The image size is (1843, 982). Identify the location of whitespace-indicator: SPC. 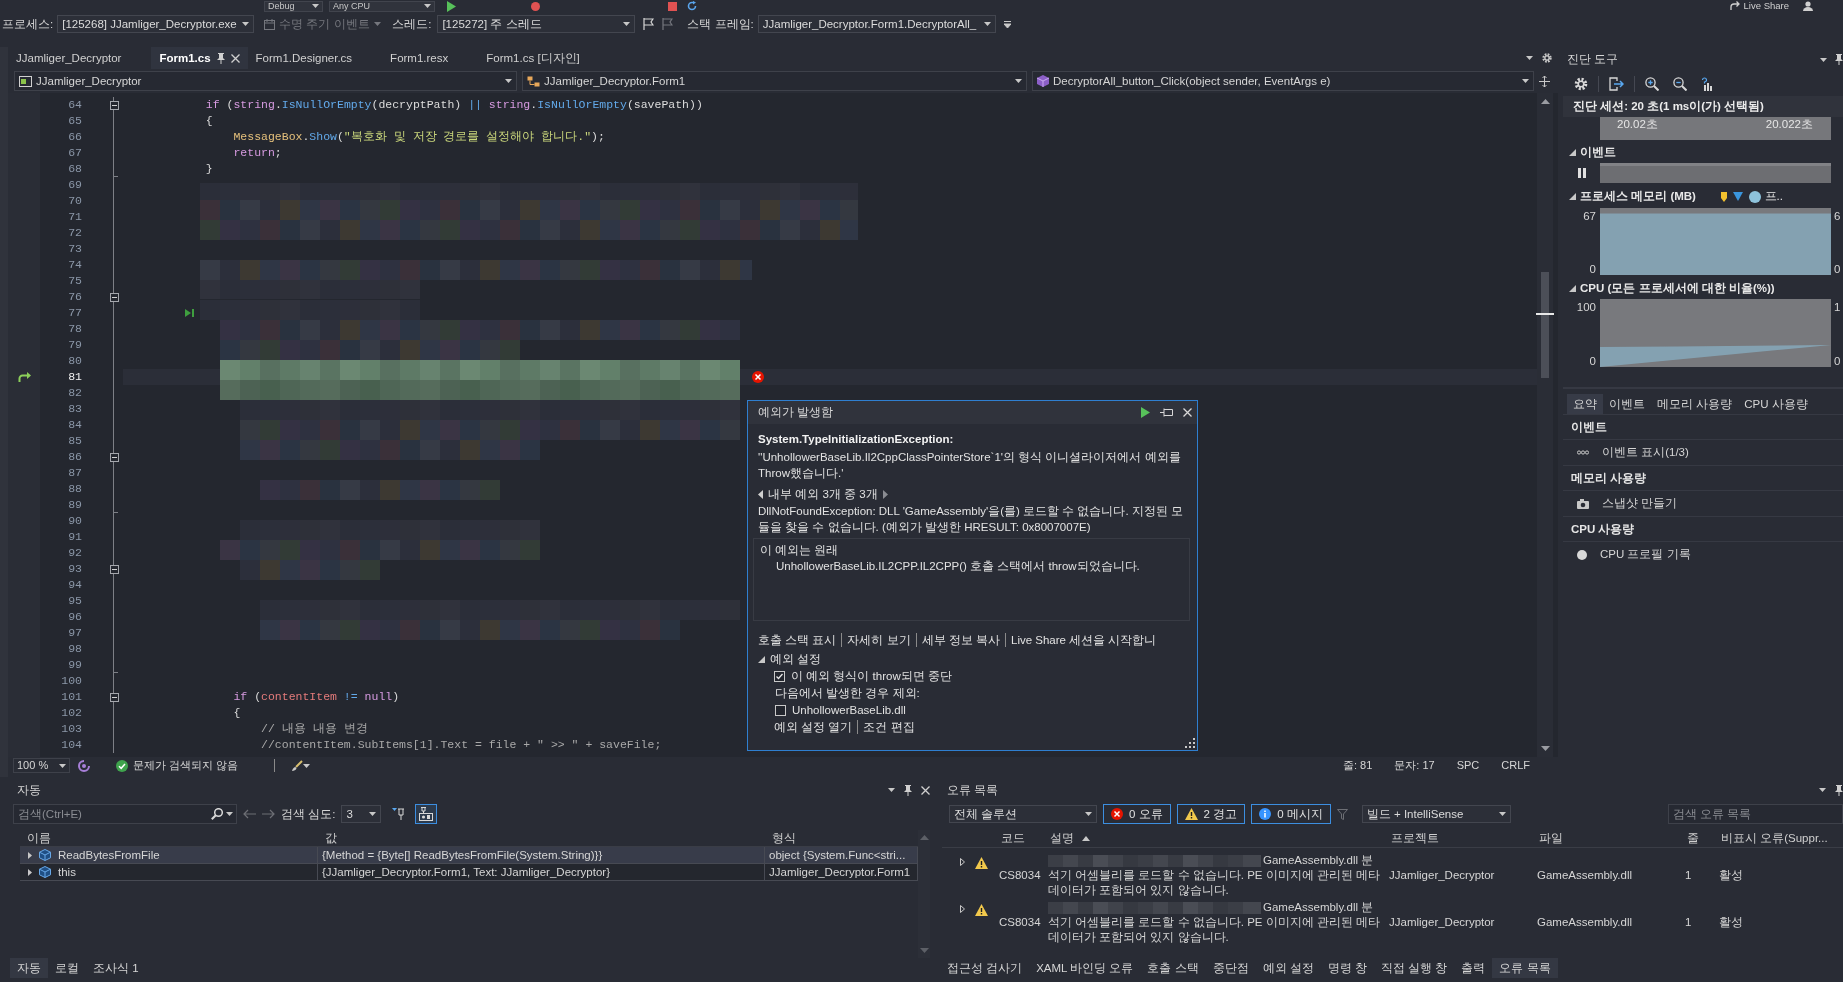
(1468, 765).